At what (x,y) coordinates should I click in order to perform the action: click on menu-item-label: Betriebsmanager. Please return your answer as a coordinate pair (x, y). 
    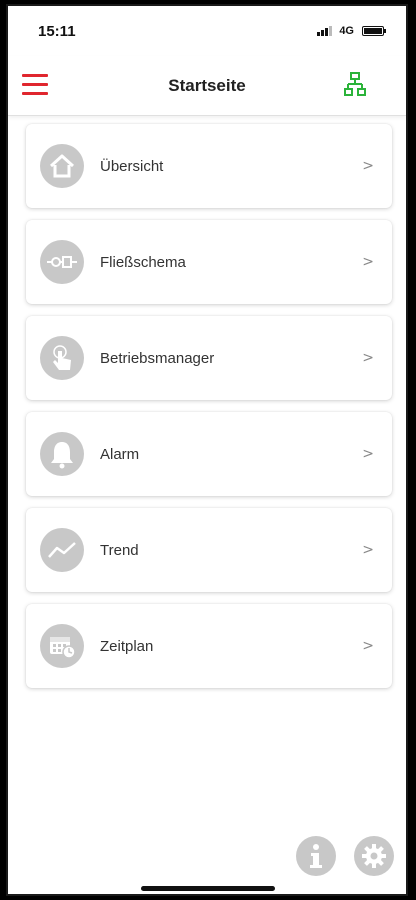
    Looking at the image, I should click on (157, 358).